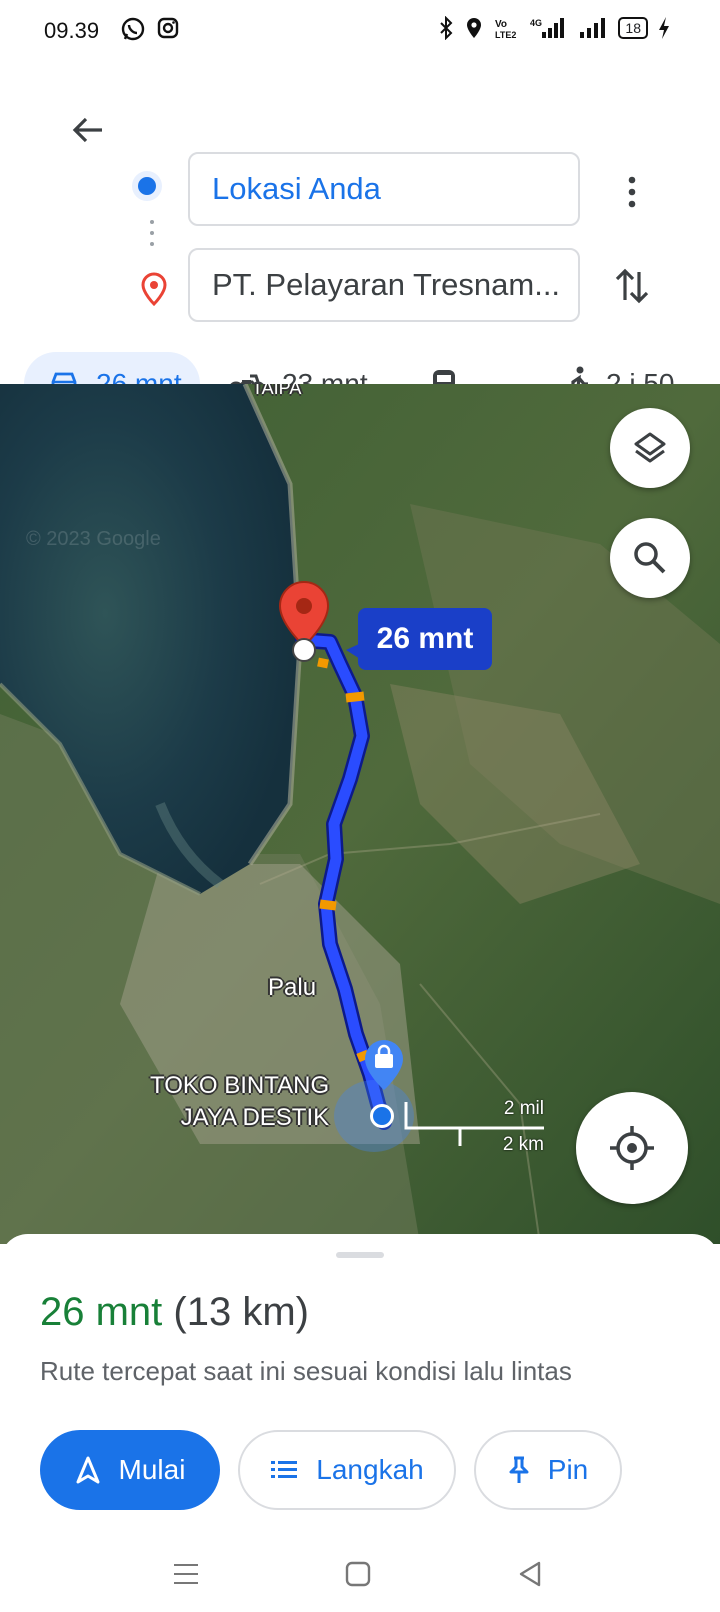 Image resolution: width=720 pixels, height=1612 pixels. I want to click on origin-text: Lokasi Anda, so click(296, 188).